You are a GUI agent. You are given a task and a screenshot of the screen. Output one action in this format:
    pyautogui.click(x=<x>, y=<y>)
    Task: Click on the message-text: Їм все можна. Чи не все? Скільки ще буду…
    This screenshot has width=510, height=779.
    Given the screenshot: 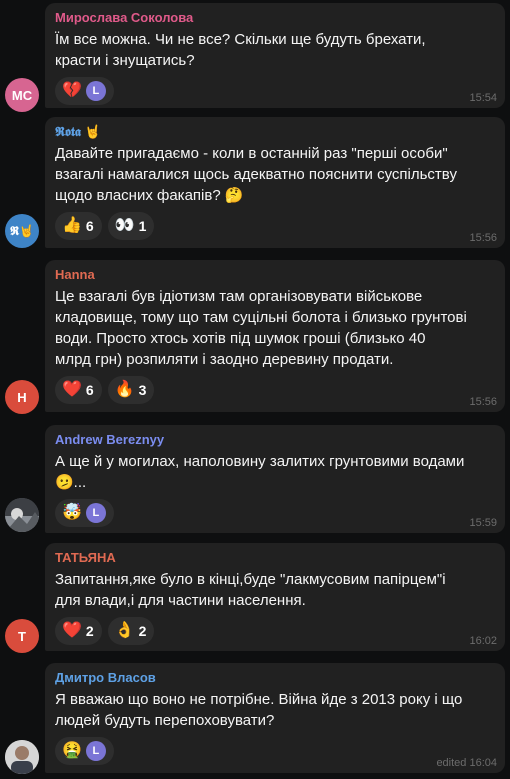 What is the action you would take?
    pyautogui.click(x=240, y=50)
    